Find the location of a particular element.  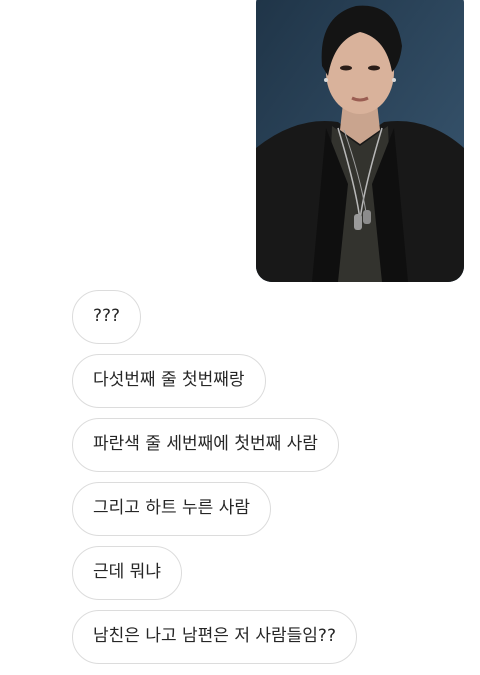

message-bubble: 그리고 하트 누른 사람 is located at coordinates (171, 509).